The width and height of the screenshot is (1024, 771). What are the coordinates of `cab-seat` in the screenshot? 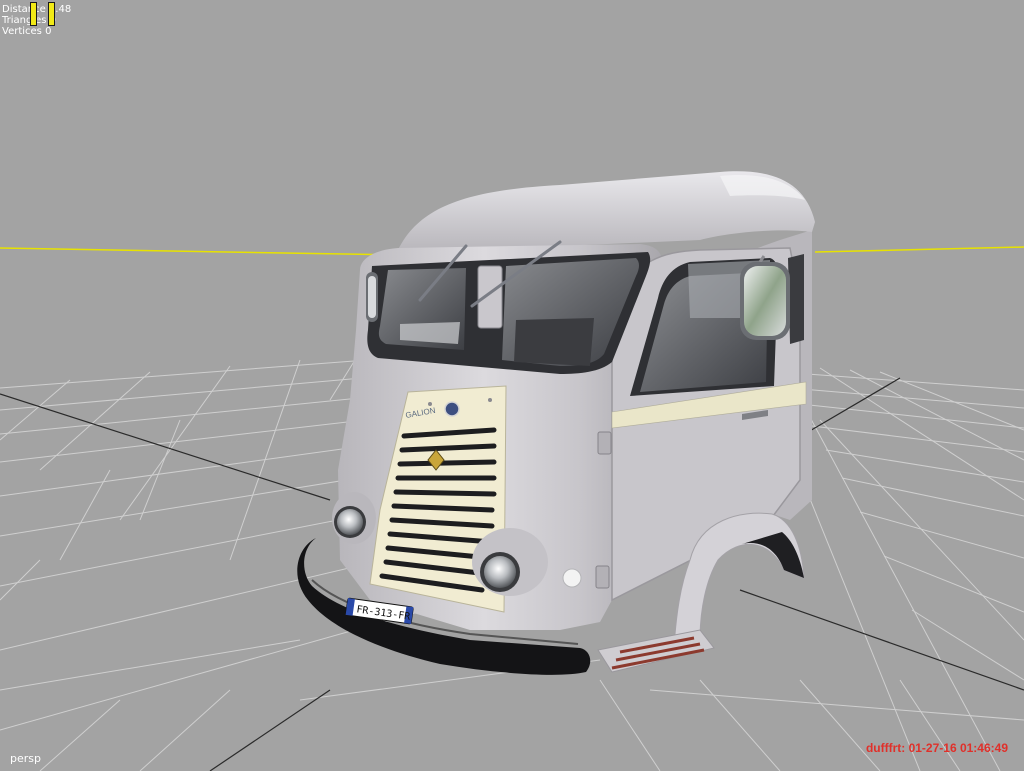 It's located at (554, 342).